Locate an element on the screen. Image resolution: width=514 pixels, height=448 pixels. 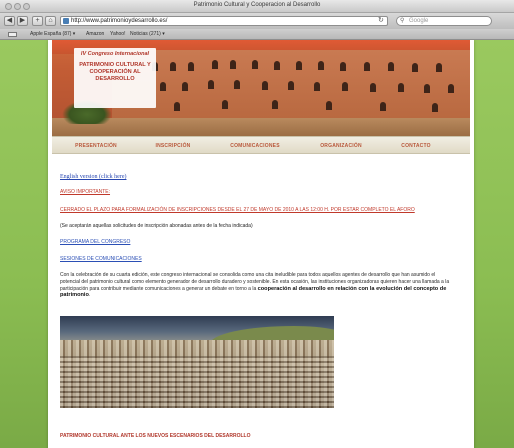
nav-contacto: CONTACTO is located at coordinates (416, 146).